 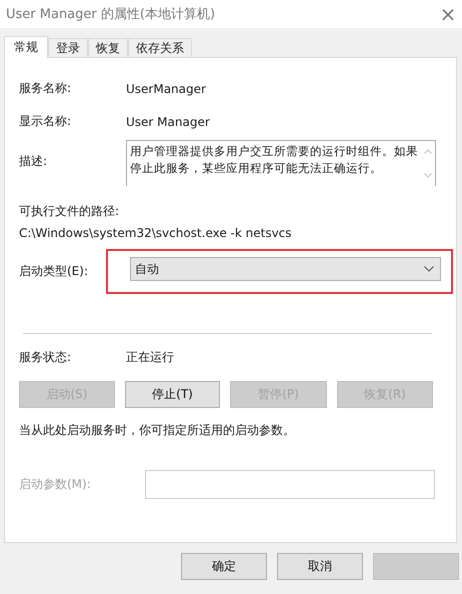 I want to click on dropdown-value: 自动, so click(x=147, y=269).